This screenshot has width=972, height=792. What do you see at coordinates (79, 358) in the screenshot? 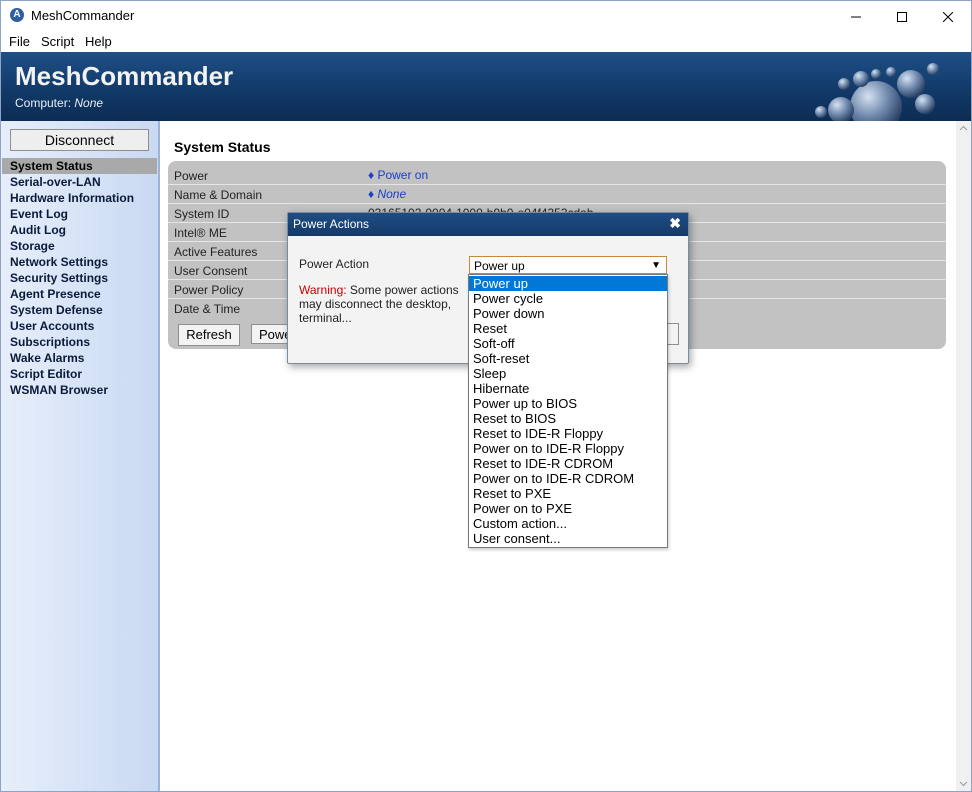
I see `sidebar-item-wake-alarms: Wake Alarms` at bounding box center [79, 358].